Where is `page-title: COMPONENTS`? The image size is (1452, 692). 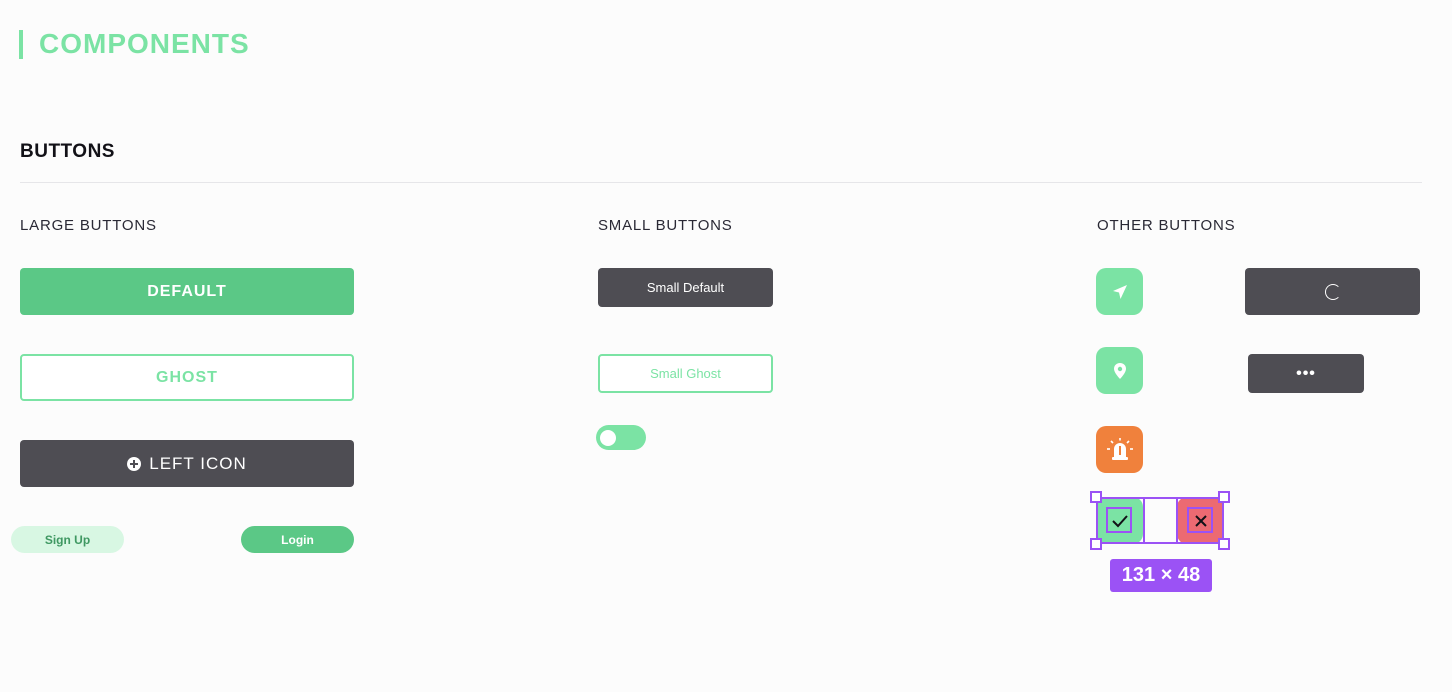
page-title: COMPONENTS is located at coordinates (144, 43).